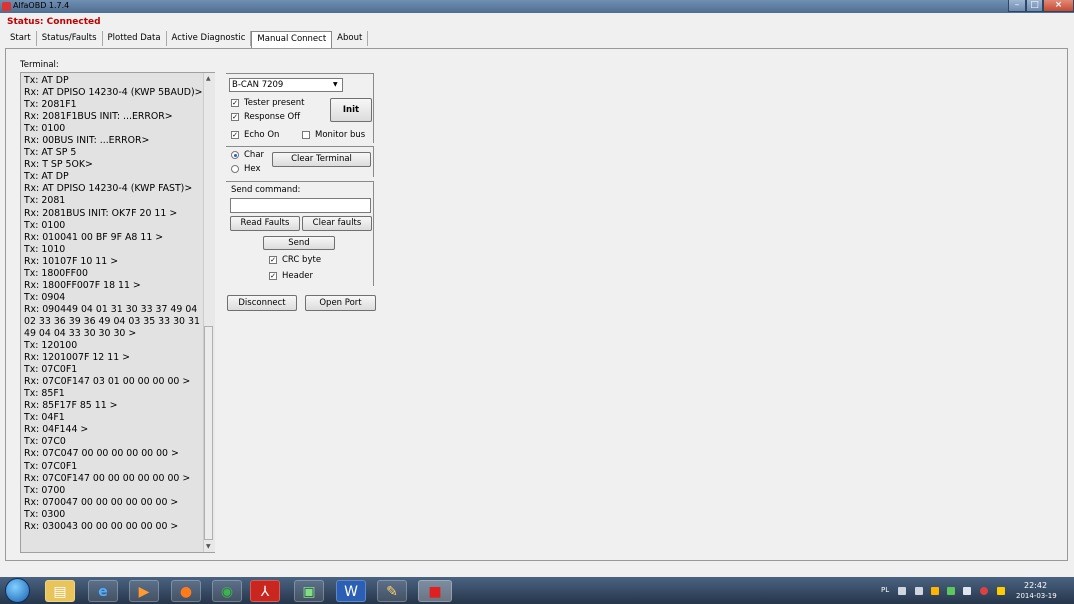  Describe the element at coordinates (45, 201) in the screenshot. I see `terminal-line: Tx: 2081` at that location.